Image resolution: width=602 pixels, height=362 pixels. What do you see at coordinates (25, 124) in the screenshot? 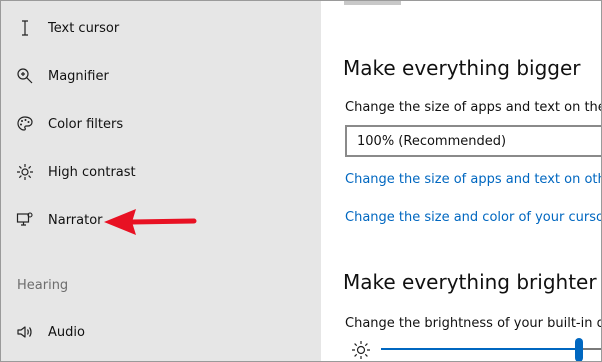
I see `color-palette-icon` at bounding box center [25, 124].